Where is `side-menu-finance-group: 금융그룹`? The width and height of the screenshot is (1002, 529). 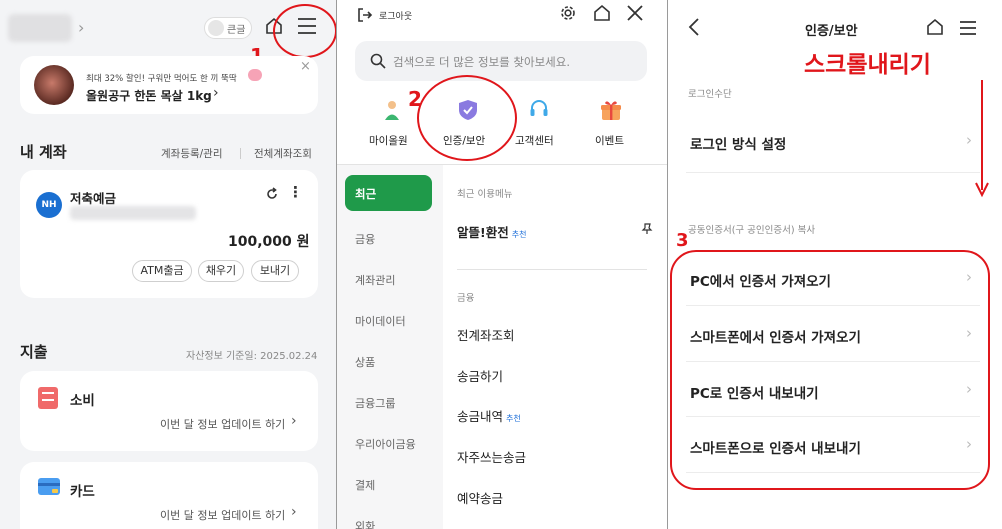 side-menu-finance-group: 금융그룹 is located at coordinates (375, 403).